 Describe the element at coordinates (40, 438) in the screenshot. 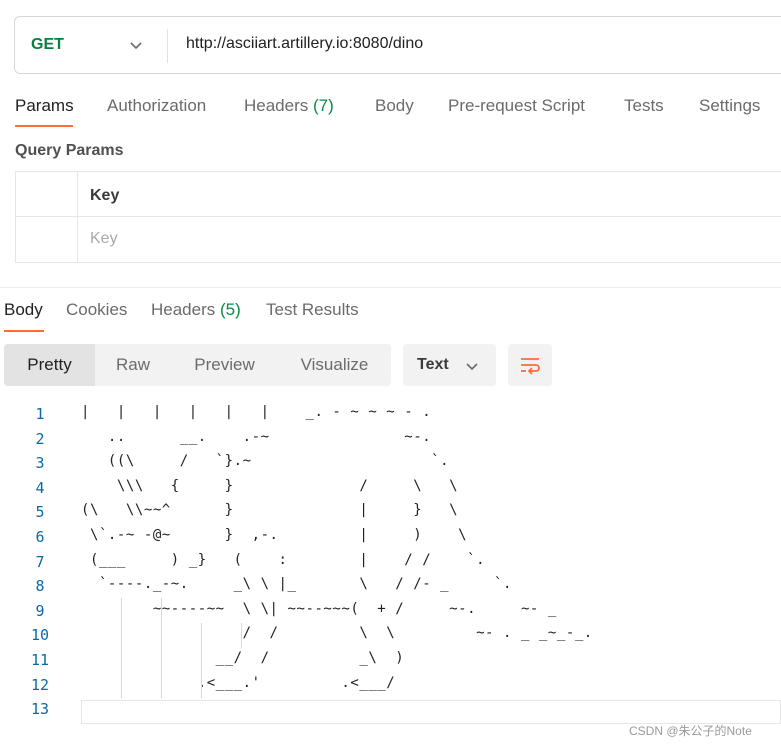

I see `line-number: 2` at that location.